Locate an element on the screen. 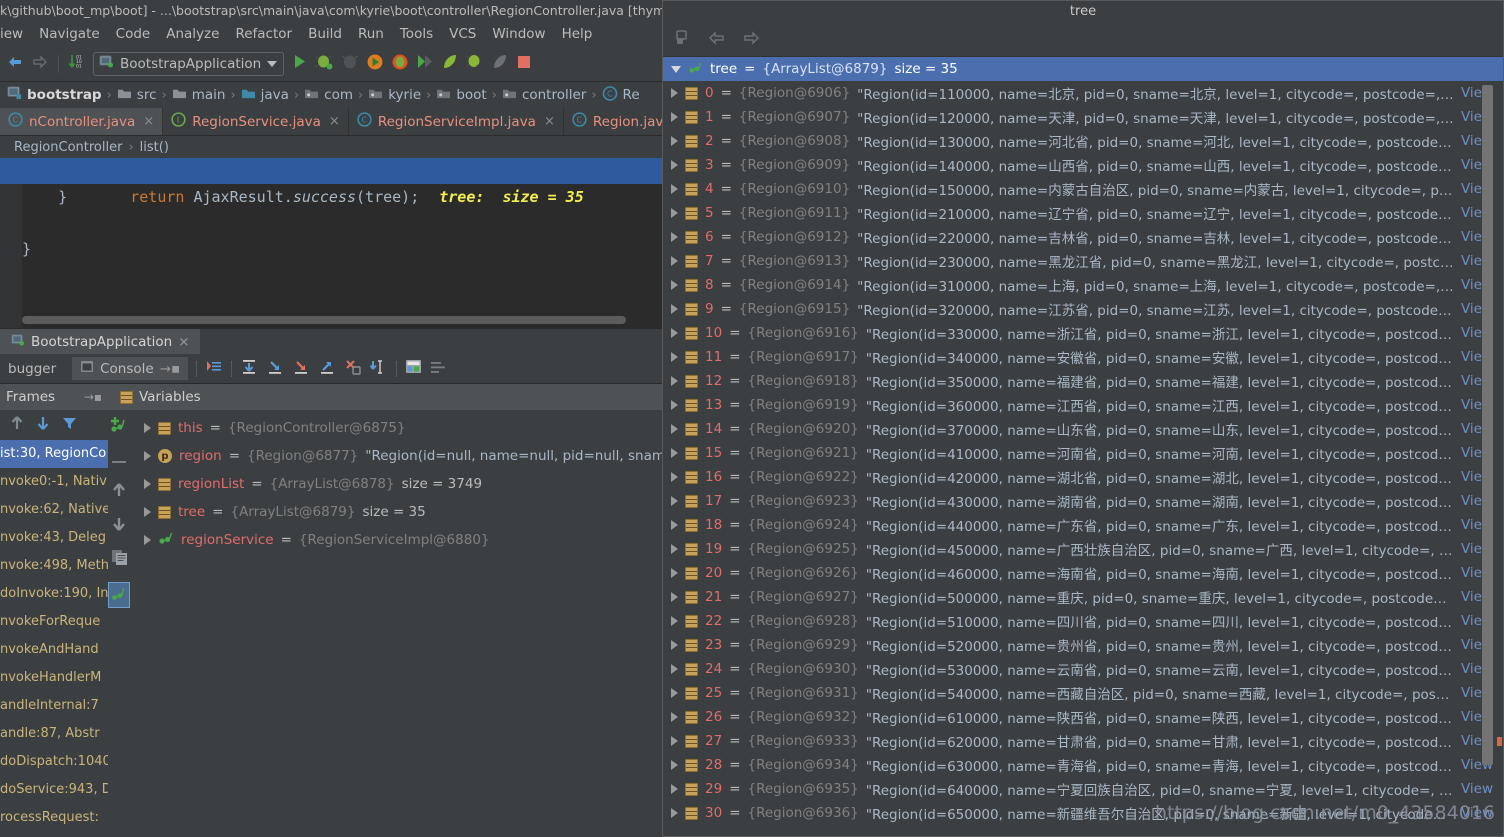  tab-console: Console →▪ is located at coordinates (130, 368).